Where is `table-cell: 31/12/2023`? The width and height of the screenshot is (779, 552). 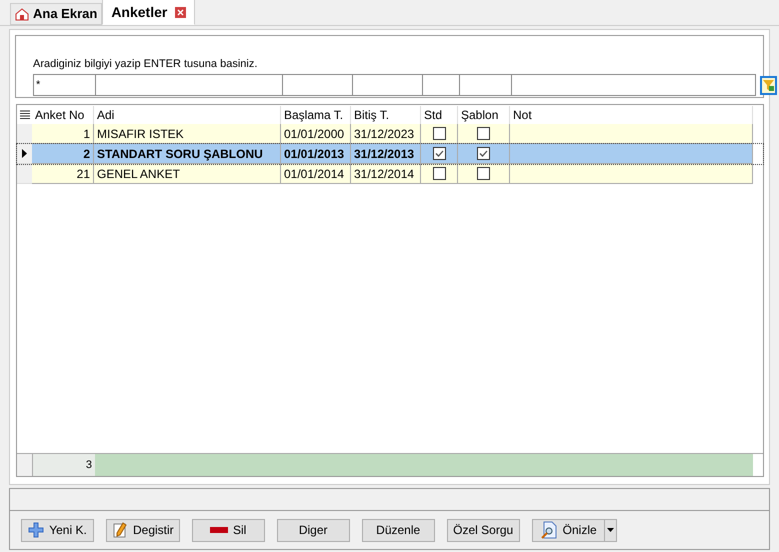
table-cell: 31/12/2023 is located at coordinates (386, 134).